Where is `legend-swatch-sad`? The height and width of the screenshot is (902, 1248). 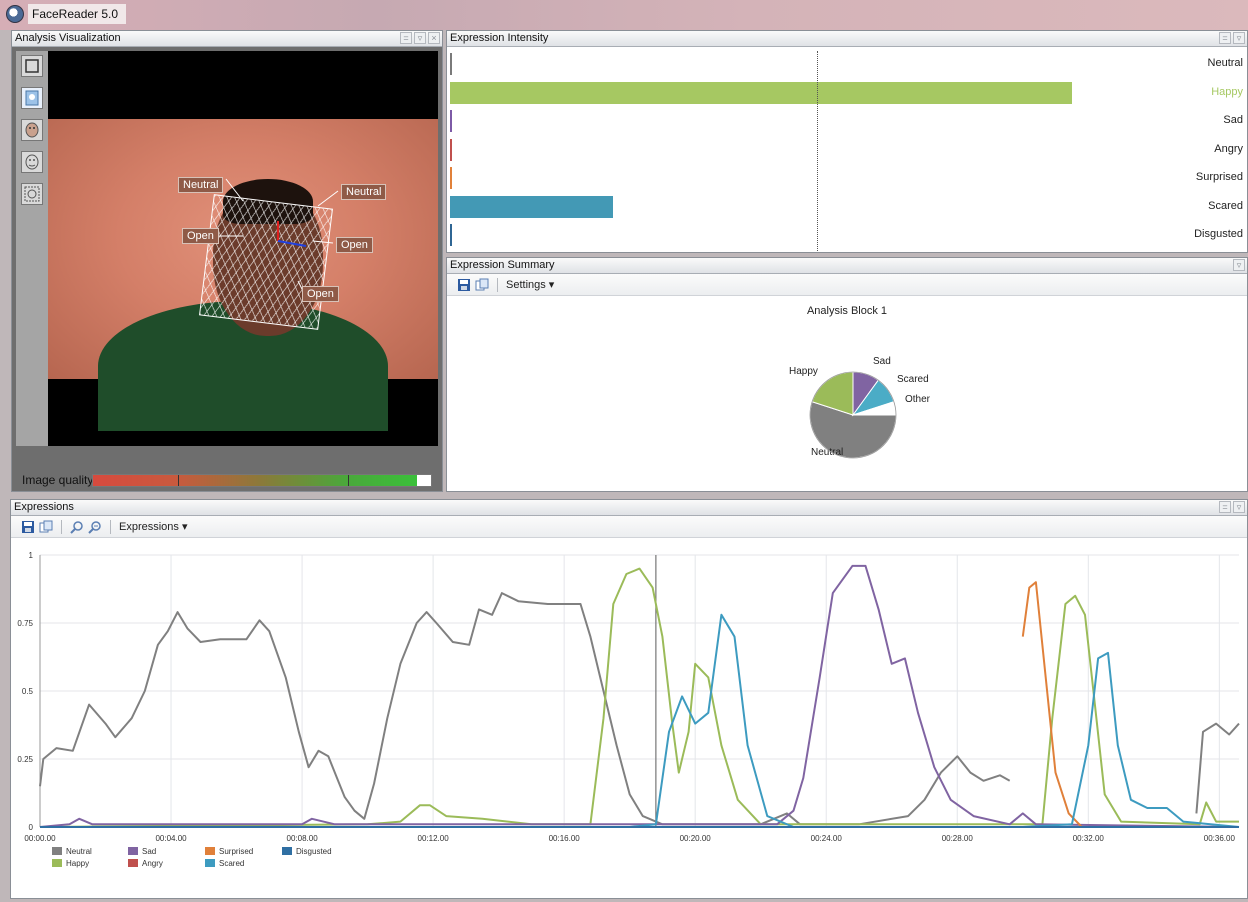
legend-swatch-sad is located at coordinates (133, 851).